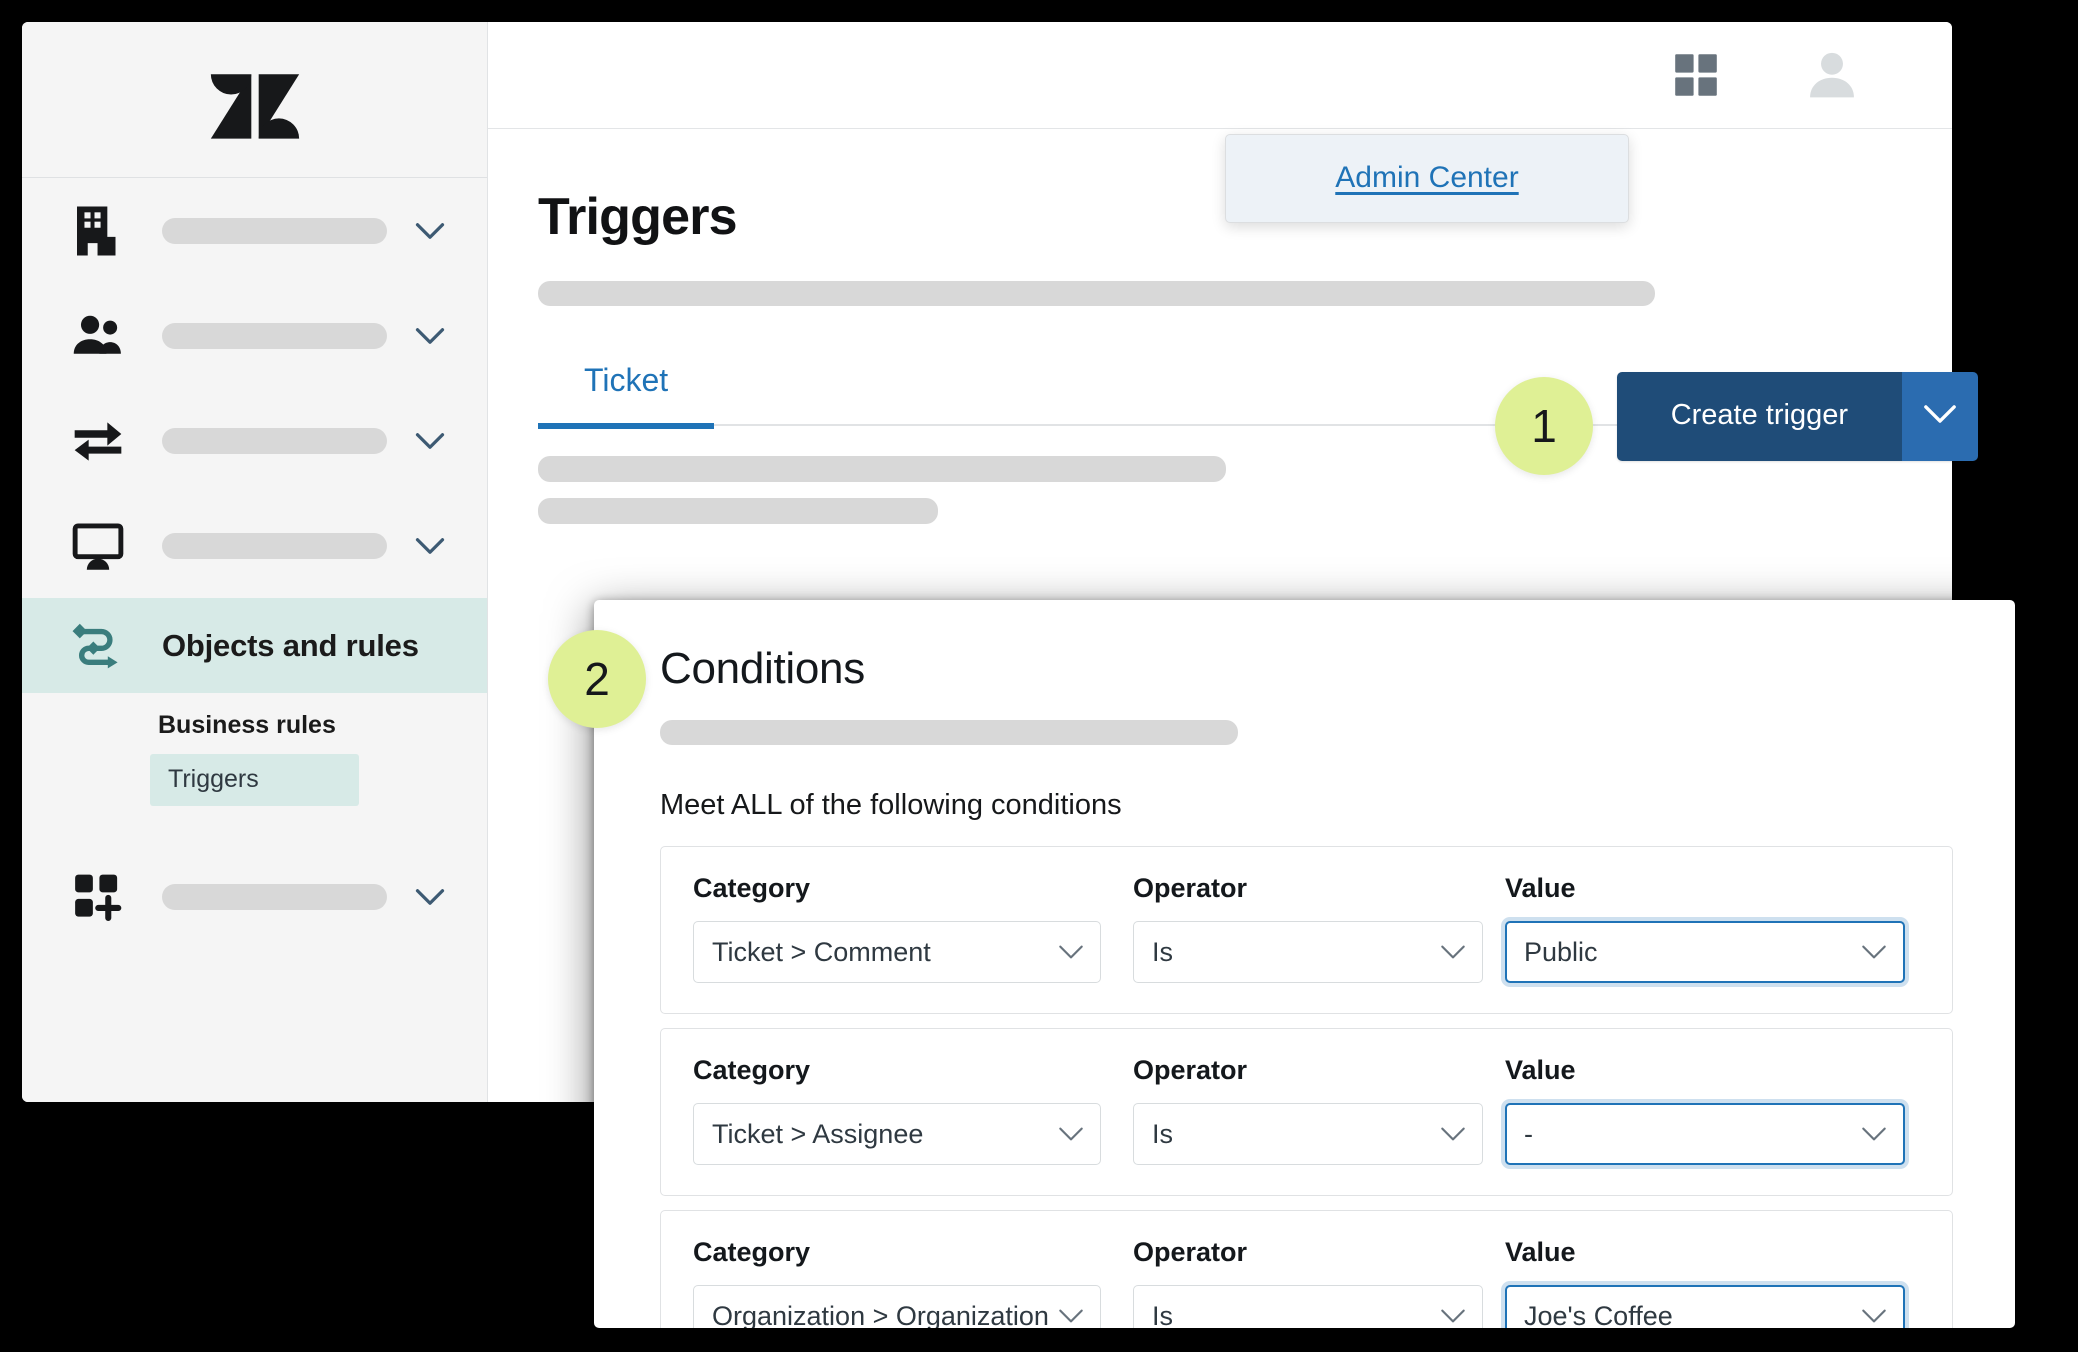 The width and height of the screenshot is (2078, 1352). Describe the element at coordinates (101, 336) in the screenshot. I see `people-icon` at that location.